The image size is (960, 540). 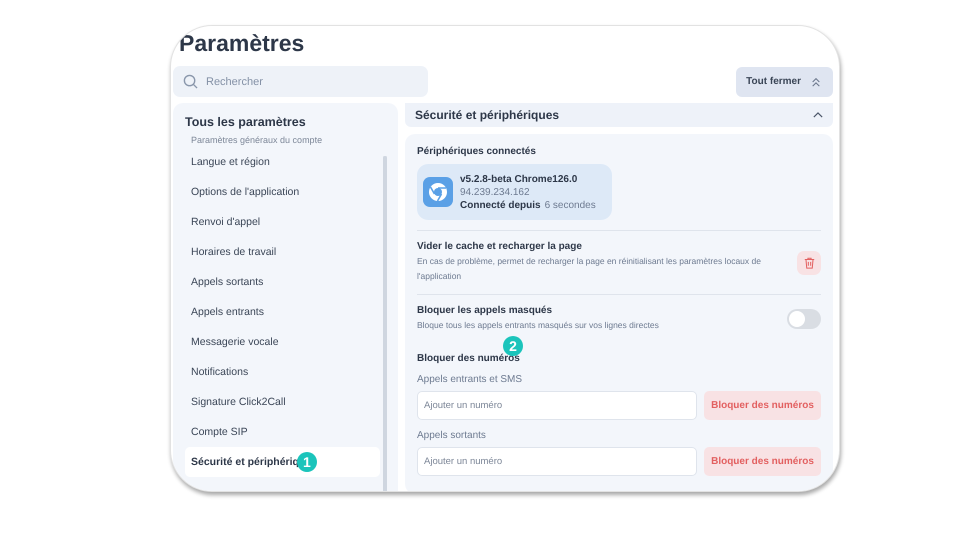 What do you see at coordinates (282, 140) in the screenshot?
I see `sidebar-item: Paramètres généraux du compte` at bounding box center [282, 140].